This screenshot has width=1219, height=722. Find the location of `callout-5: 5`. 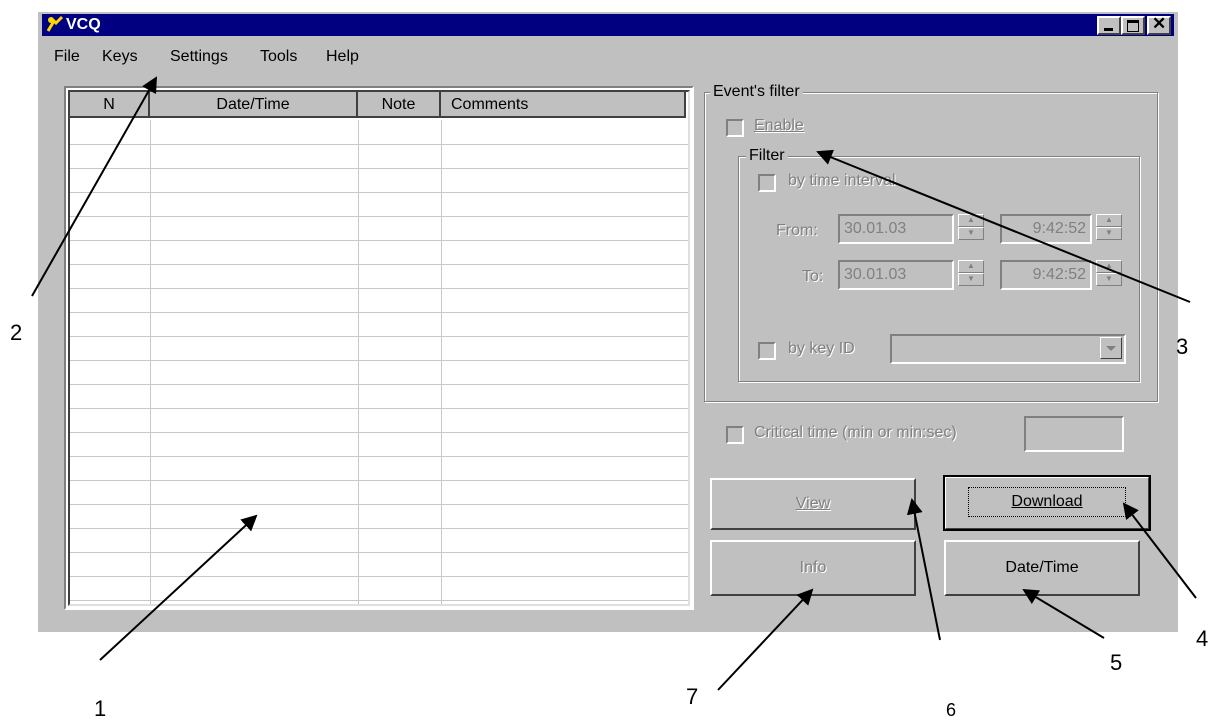

callout-5: 5 is located at coordinates (1116, 662).